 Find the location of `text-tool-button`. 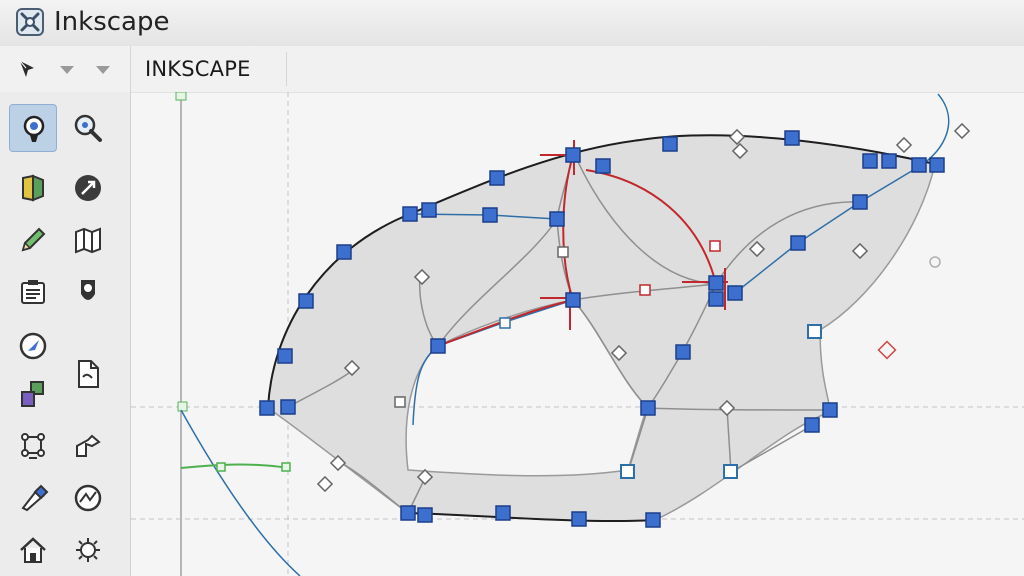

text-tool-button is located at coordinates (33, 292).